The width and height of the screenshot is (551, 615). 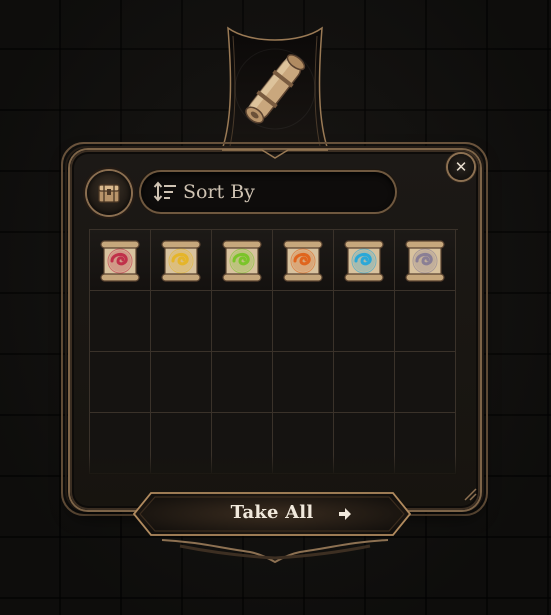 I want to click on container-filter-button, so click(x=109, y=193).